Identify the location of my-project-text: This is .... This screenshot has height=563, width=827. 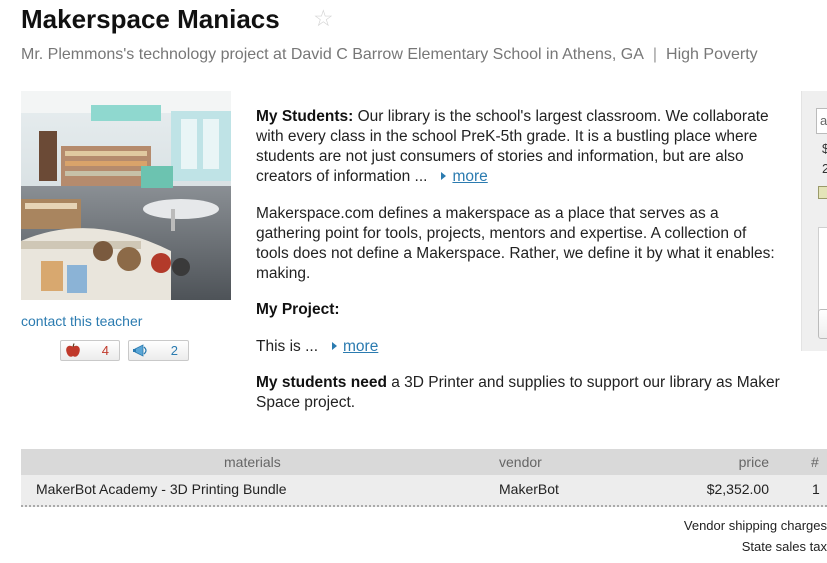
(287, 346).